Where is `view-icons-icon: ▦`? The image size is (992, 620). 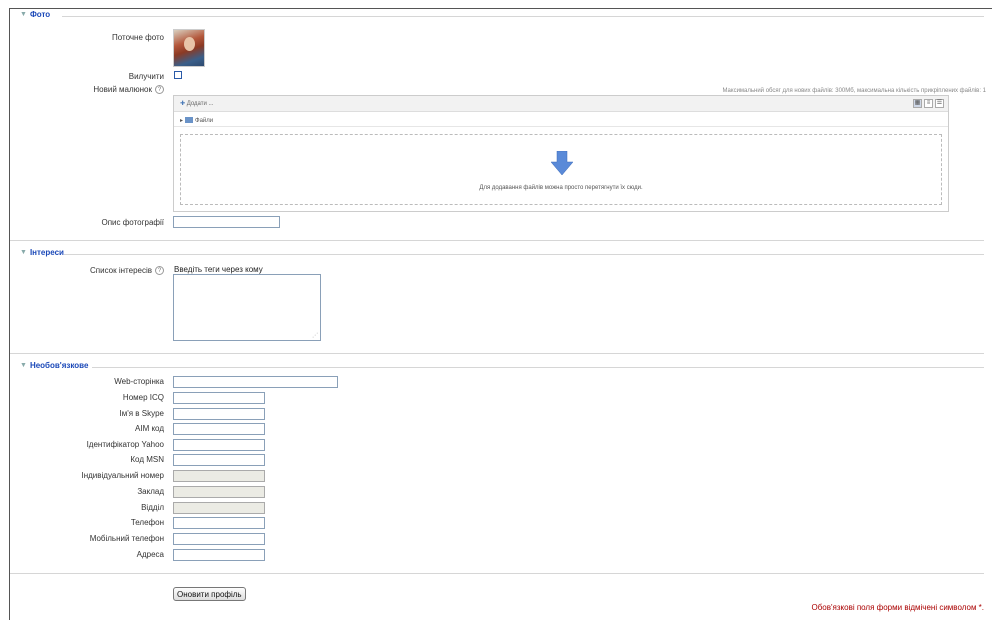 view-icons-icon: ▦ is located at coordinates (917, 103).